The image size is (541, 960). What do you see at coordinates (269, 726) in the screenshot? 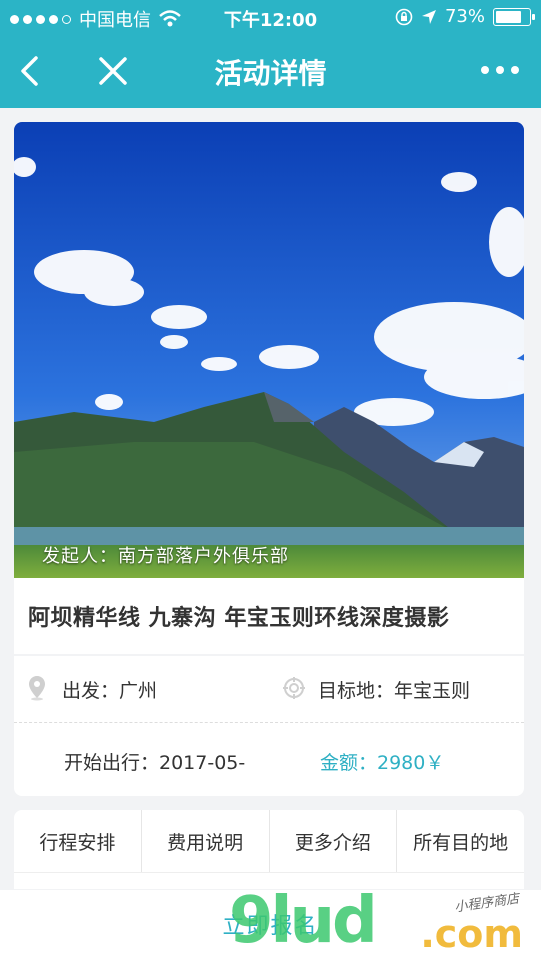
I see `activity-info-card: 出发：广州 目标地：年宝玉则 开始出行：2017-05- 金额：2980￥` at bounding box center [269, 726].